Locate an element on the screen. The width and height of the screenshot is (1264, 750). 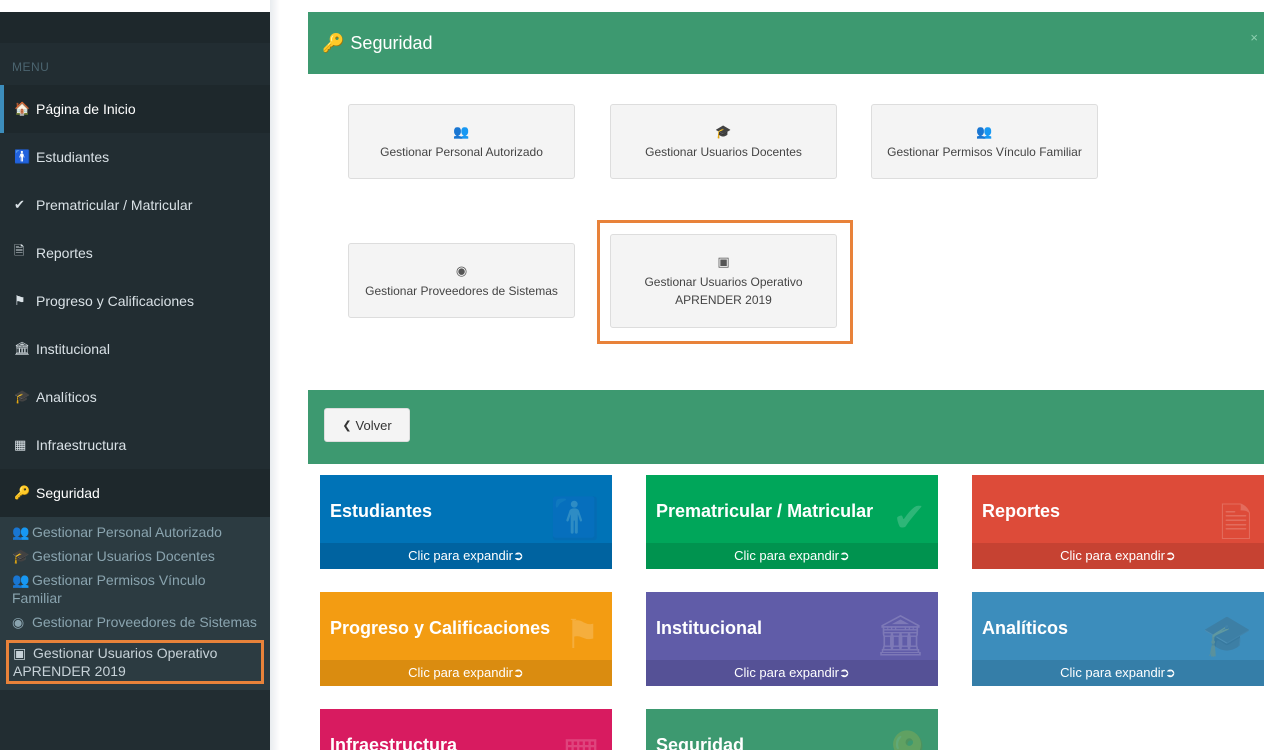
home-icon: 🏠 is located at coordinates (22, 108).